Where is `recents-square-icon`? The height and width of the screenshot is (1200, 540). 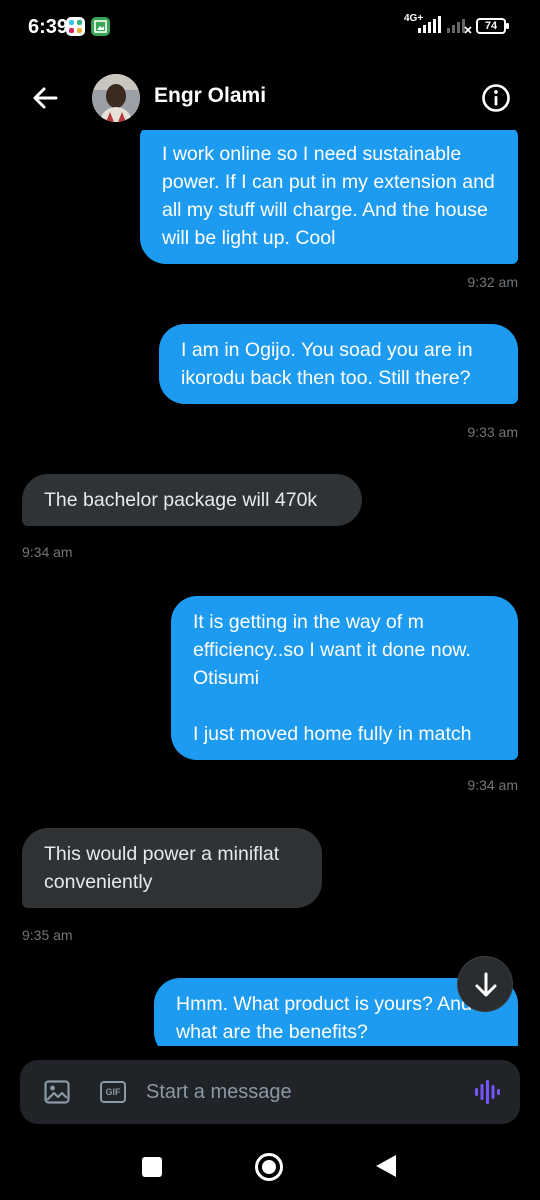 recents-square-icon is located at coordinates (152, 1167).